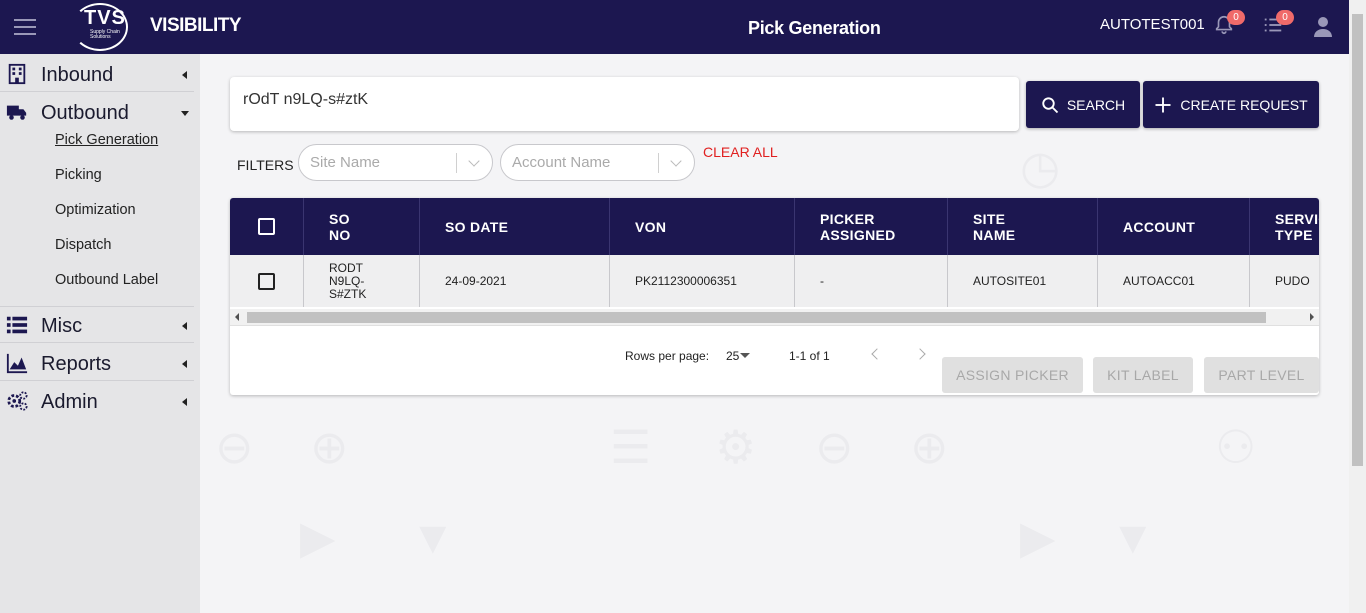  I want to click on task-list-icon: 0, so click(1278, 24).